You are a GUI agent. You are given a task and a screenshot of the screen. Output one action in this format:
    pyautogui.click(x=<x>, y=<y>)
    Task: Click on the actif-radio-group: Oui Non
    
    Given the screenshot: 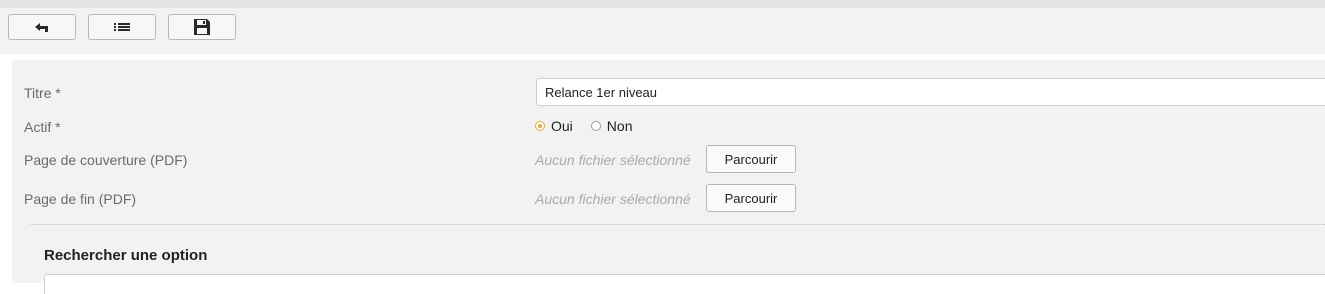 What is the action you would take?
    pyautogui.click(x=592, y=126)
    